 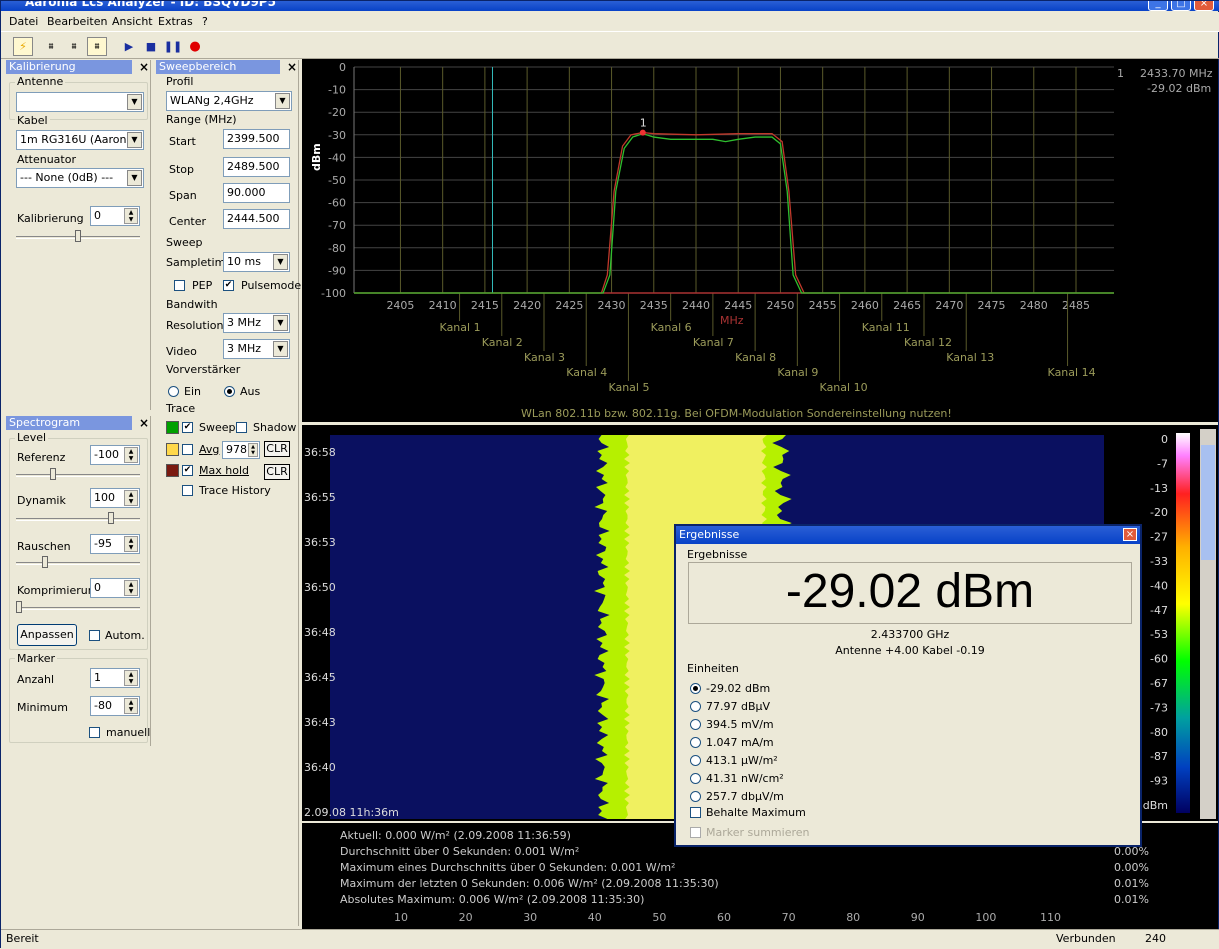 What do you see at coordinates (1181, 6) in the screenshot?
I see `maximize-button: □` at bounding box center [1181, 6].